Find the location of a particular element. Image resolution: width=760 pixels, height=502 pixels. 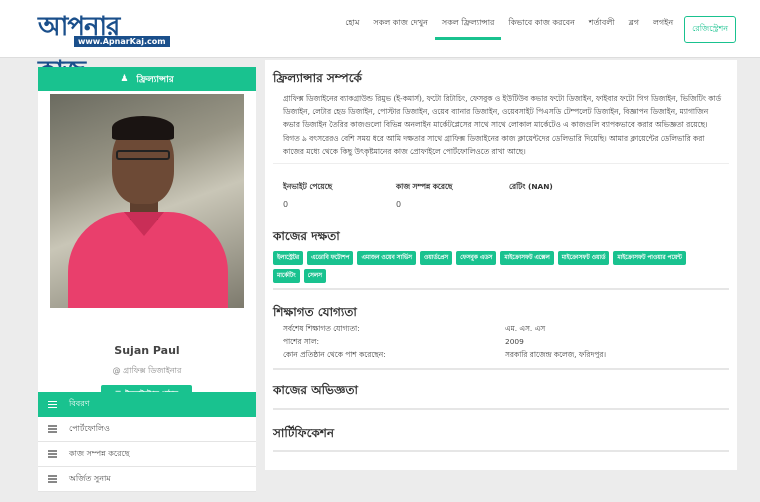

freelancer-name: Sujan Paul is located at coordinates (147, 350).